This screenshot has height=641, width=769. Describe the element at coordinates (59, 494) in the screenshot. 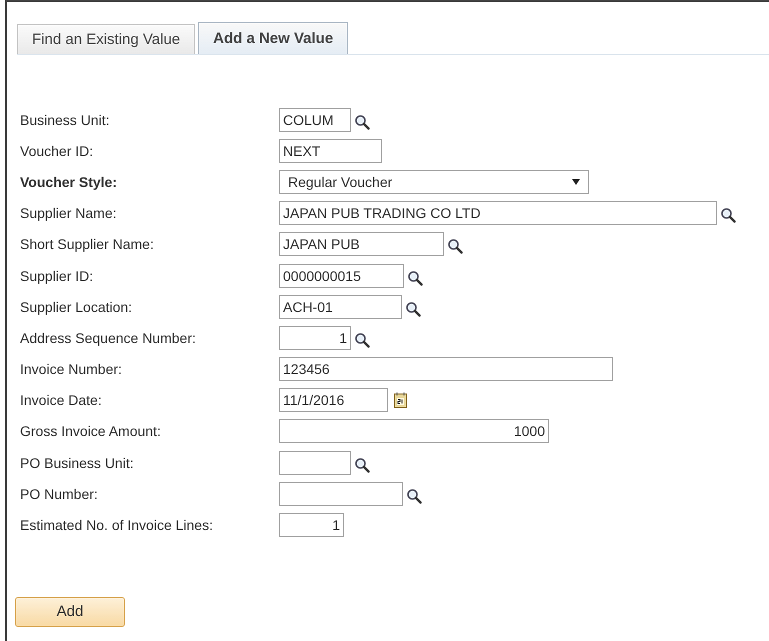

I see `field-label: PO Number:` at that location.